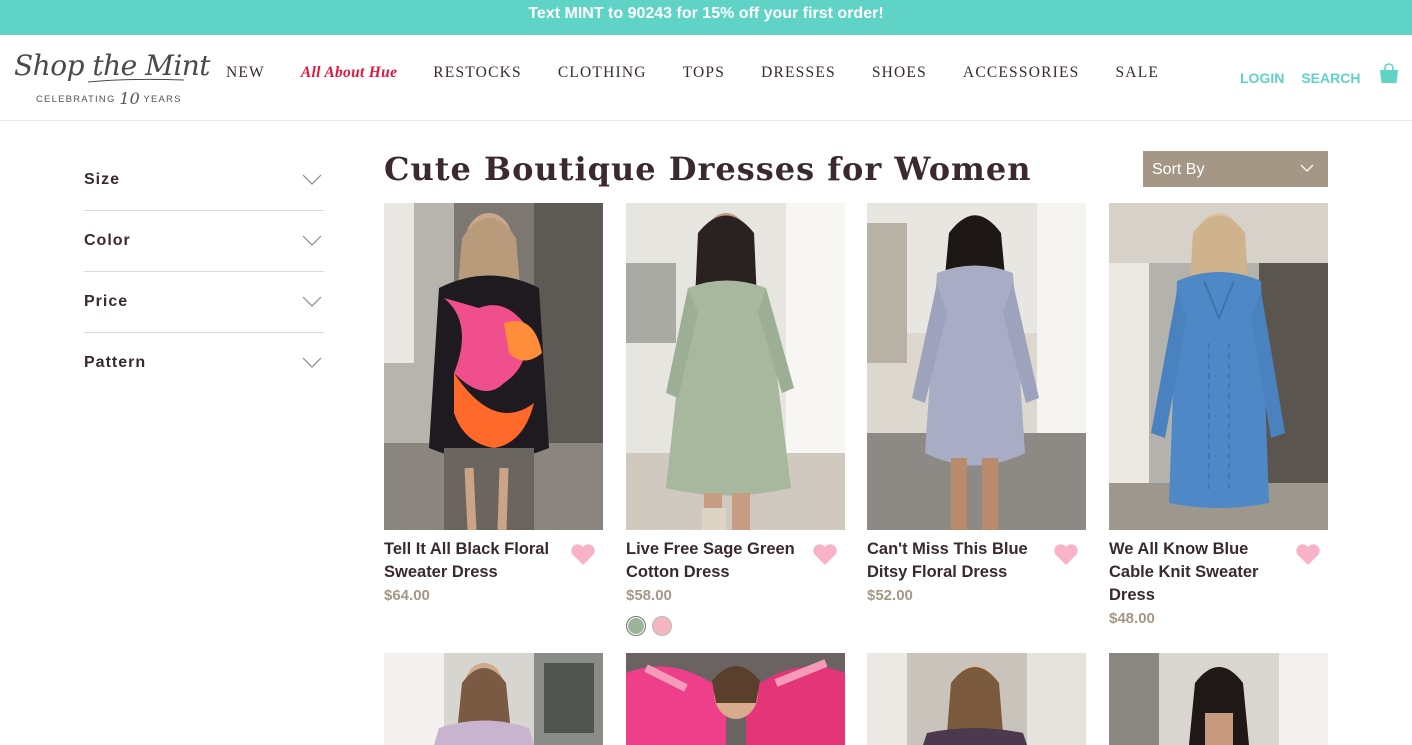 Image resolution: width=1412 pixels, height=745 pixels. What do you see at coordinates (1137, 73) in the screenshot?
I see `nav-item-sale: SALE` at bounding box center [1137, 73].